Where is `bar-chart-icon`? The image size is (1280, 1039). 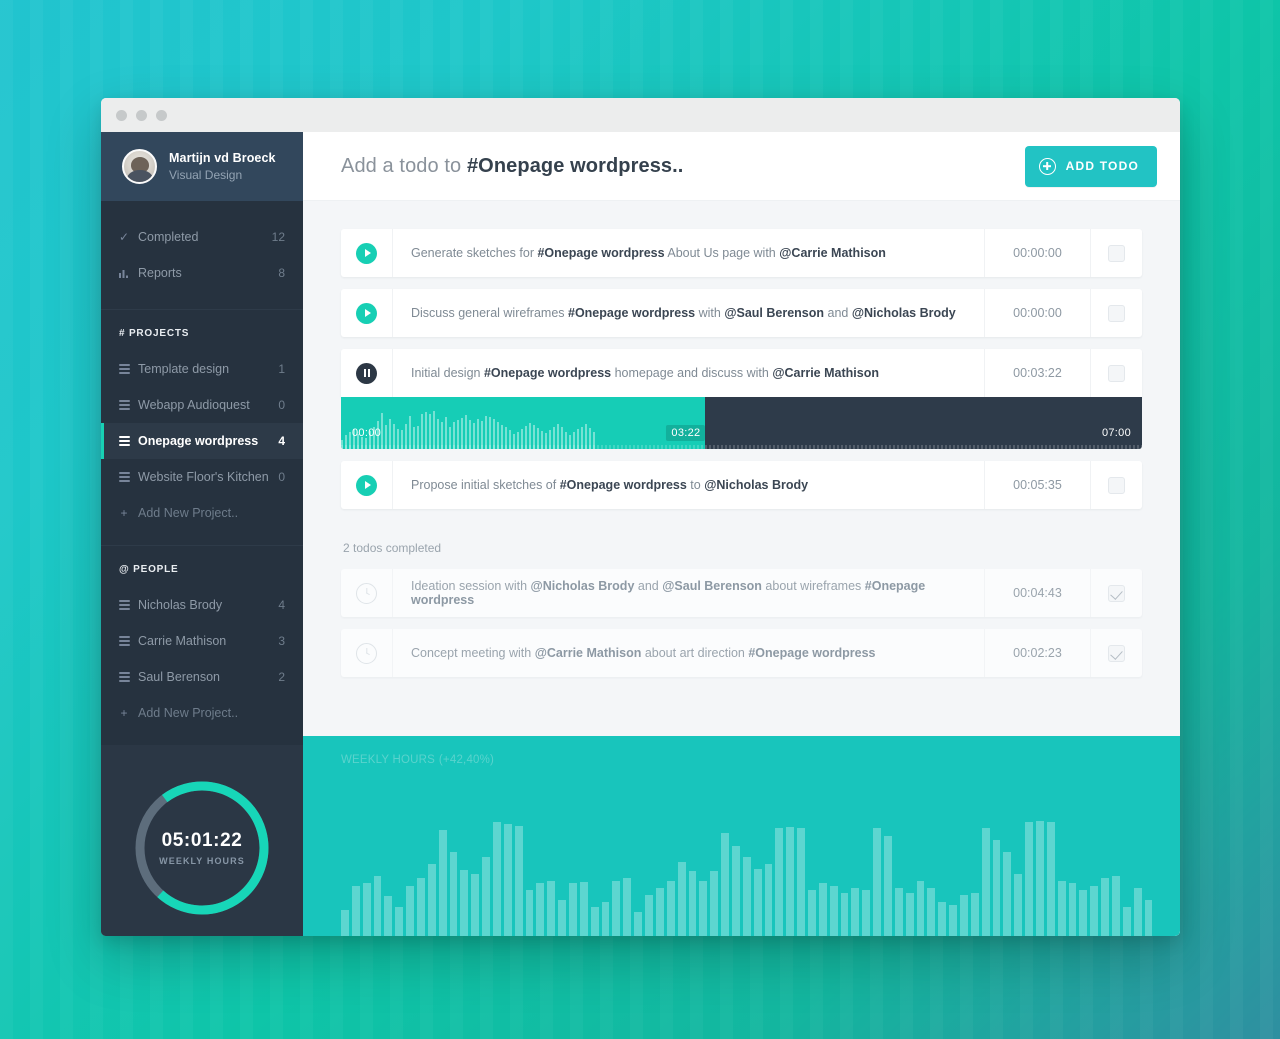
bar-chart-icon is located at coordinates (124, 273).